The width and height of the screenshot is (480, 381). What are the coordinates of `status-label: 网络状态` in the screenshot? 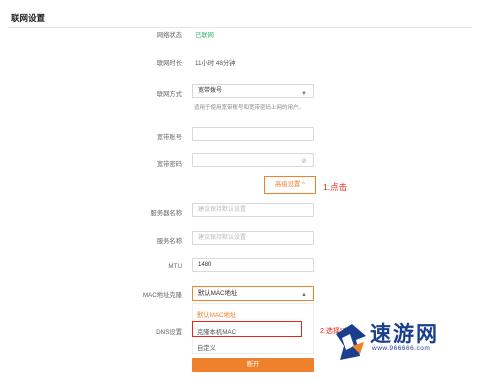 It's located at (169, 35).